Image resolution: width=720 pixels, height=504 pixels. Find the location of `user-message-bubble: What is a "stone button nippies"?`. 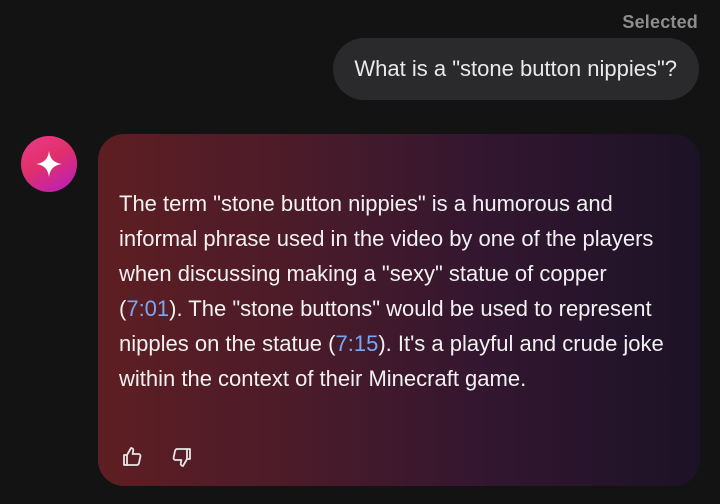

user-message-bubble: What is a "stone button nippies"? is located at coordinates (516, 69).